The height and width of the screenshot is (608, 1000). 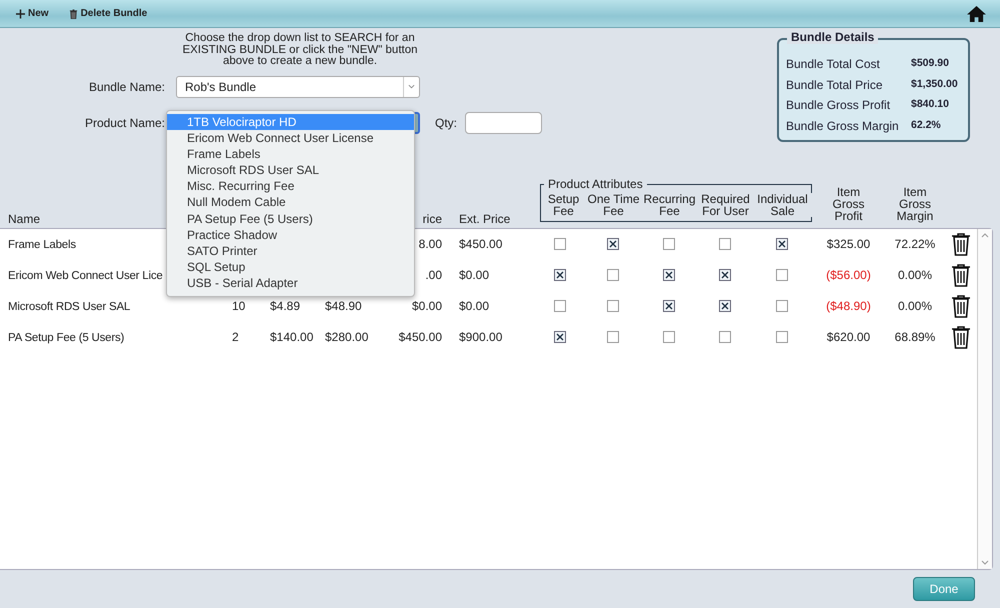 I want to click on table-cell: 2, so click(x=235, y=337).